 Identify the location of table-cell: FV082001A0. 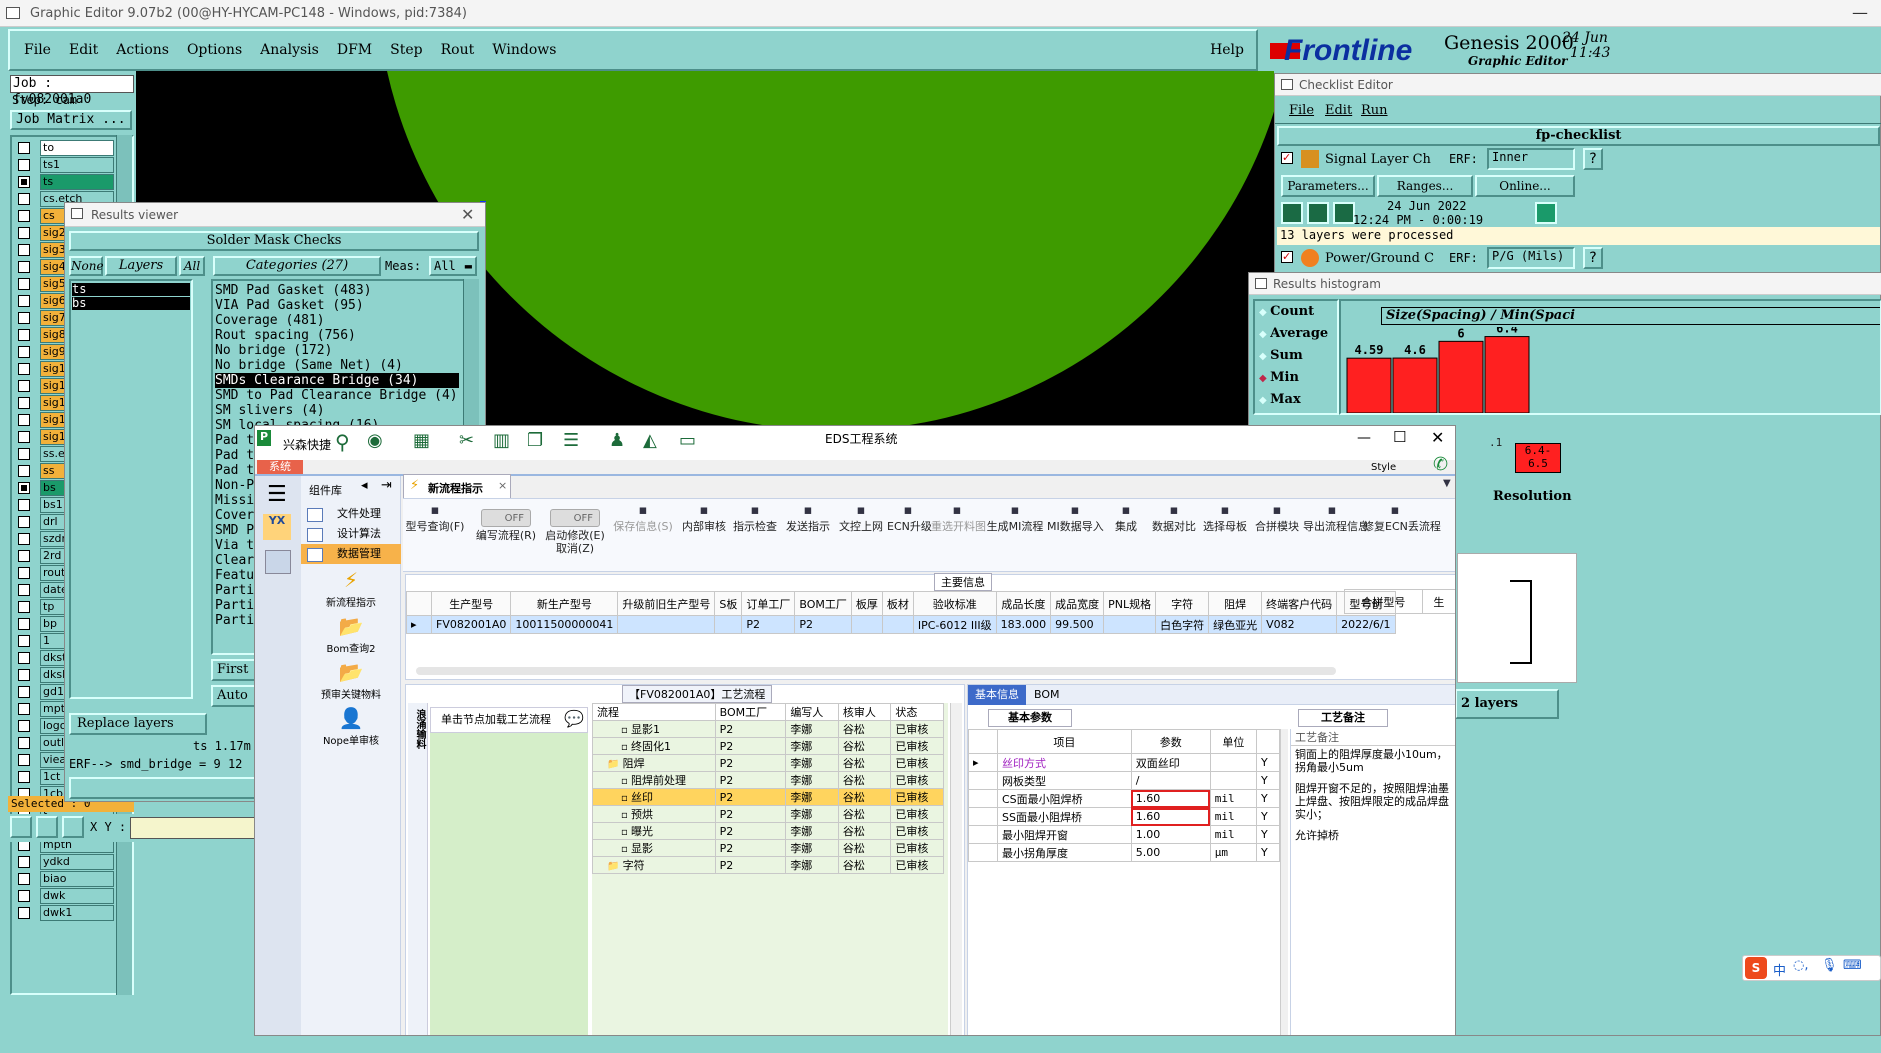
(471, 624).